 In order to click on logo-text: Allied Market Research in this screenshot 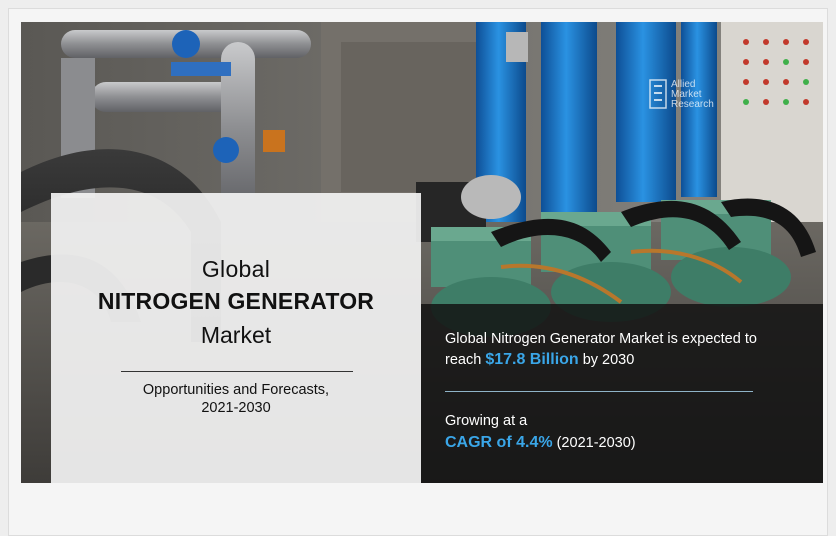, I will do `click(701, 95)`.